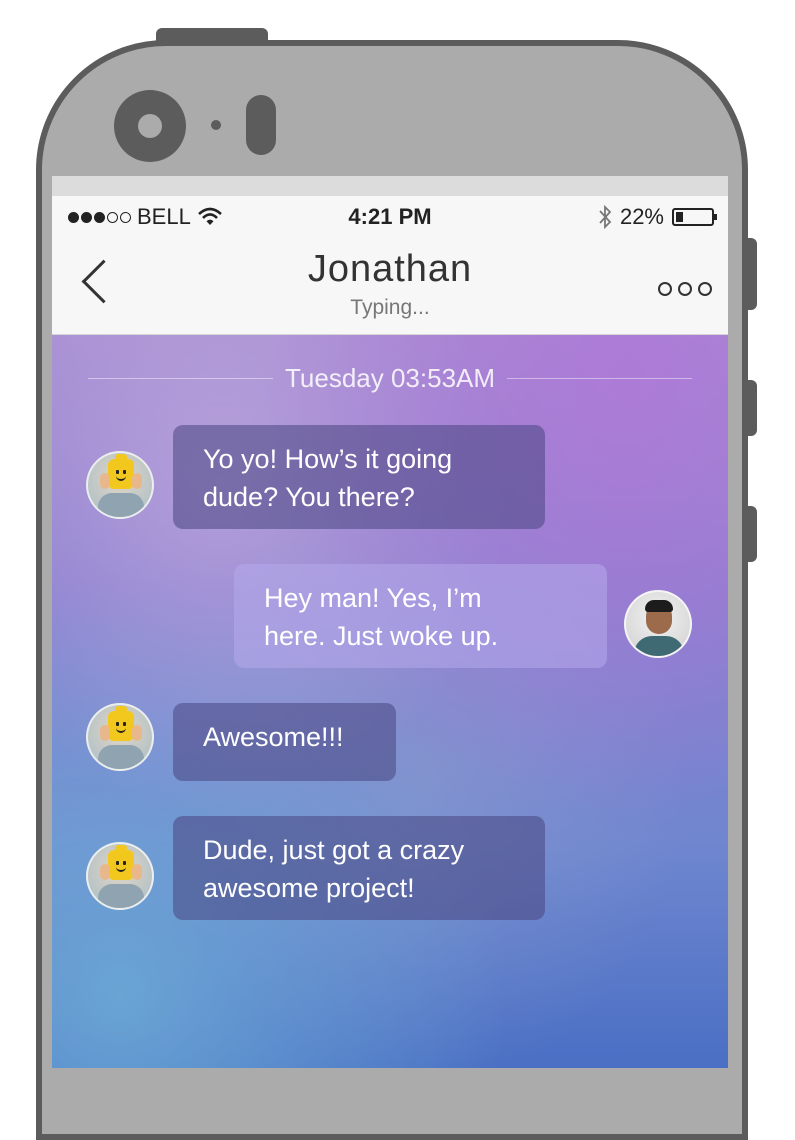 The image size is (795, 1140). What do you see at coordinates (658, 624) in the screenshot?
I see `user-avatar` at bounding box center [658, 624].